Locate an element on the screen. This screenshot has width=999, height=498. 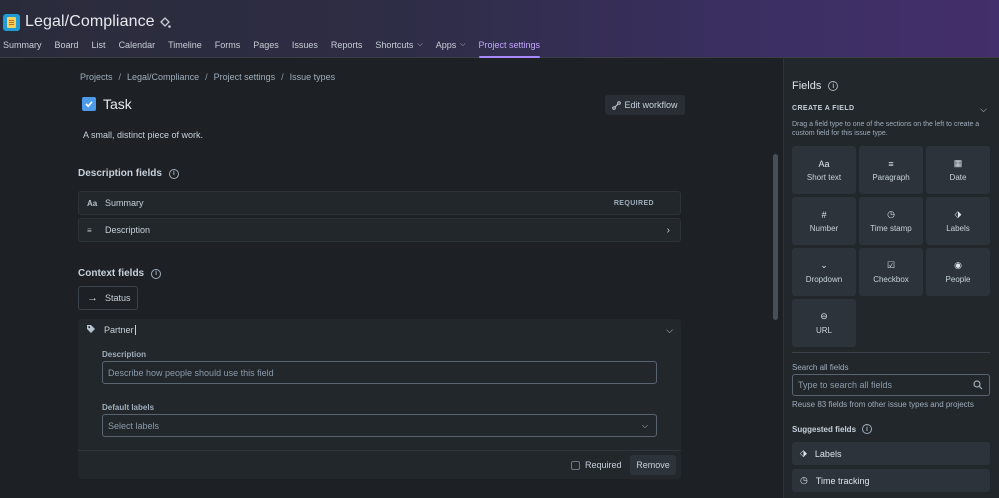
field-type-time-stamp: ◷ Time stamp is located at coordinates (891, 221).